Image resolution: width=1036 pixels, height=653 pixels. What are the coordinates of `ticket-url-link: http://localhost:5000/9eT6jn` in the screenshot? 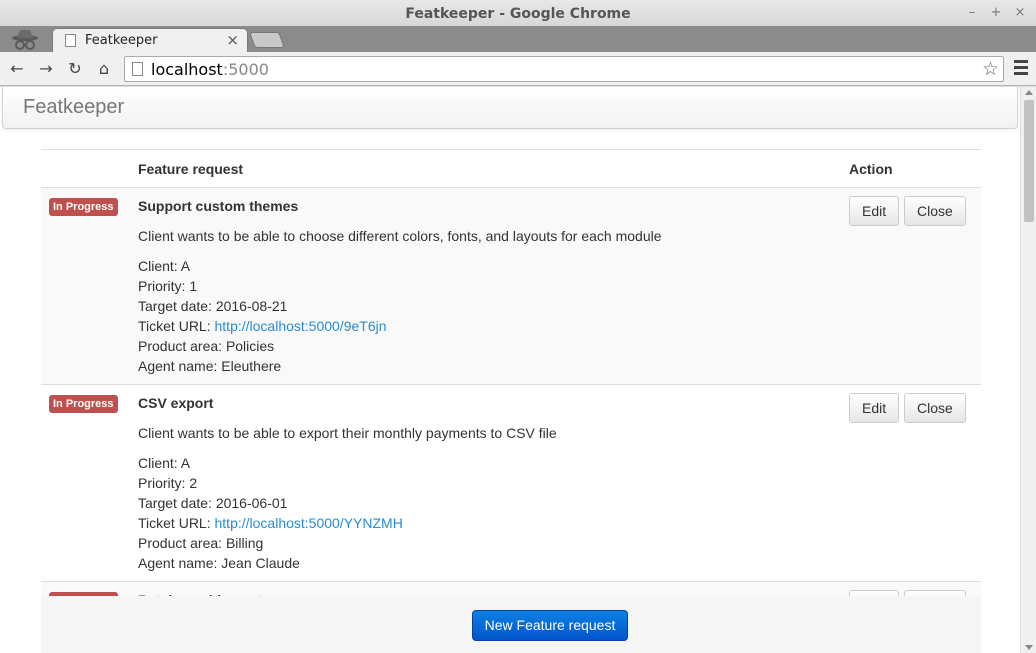 It's located at (301, 326).